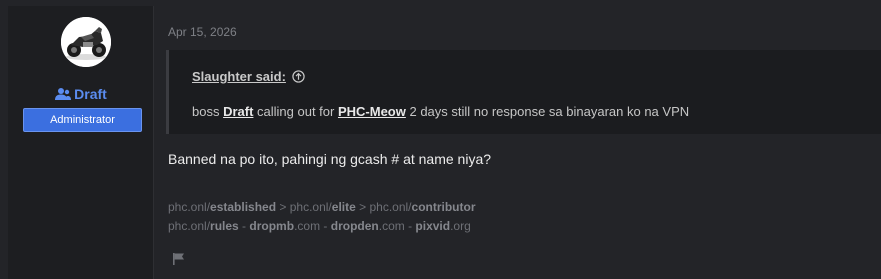  What do you see at coordinates (239, 76) in the screenshot?
I see `quote-author-link: Slaughter said:` at bounding box center [239, 76].